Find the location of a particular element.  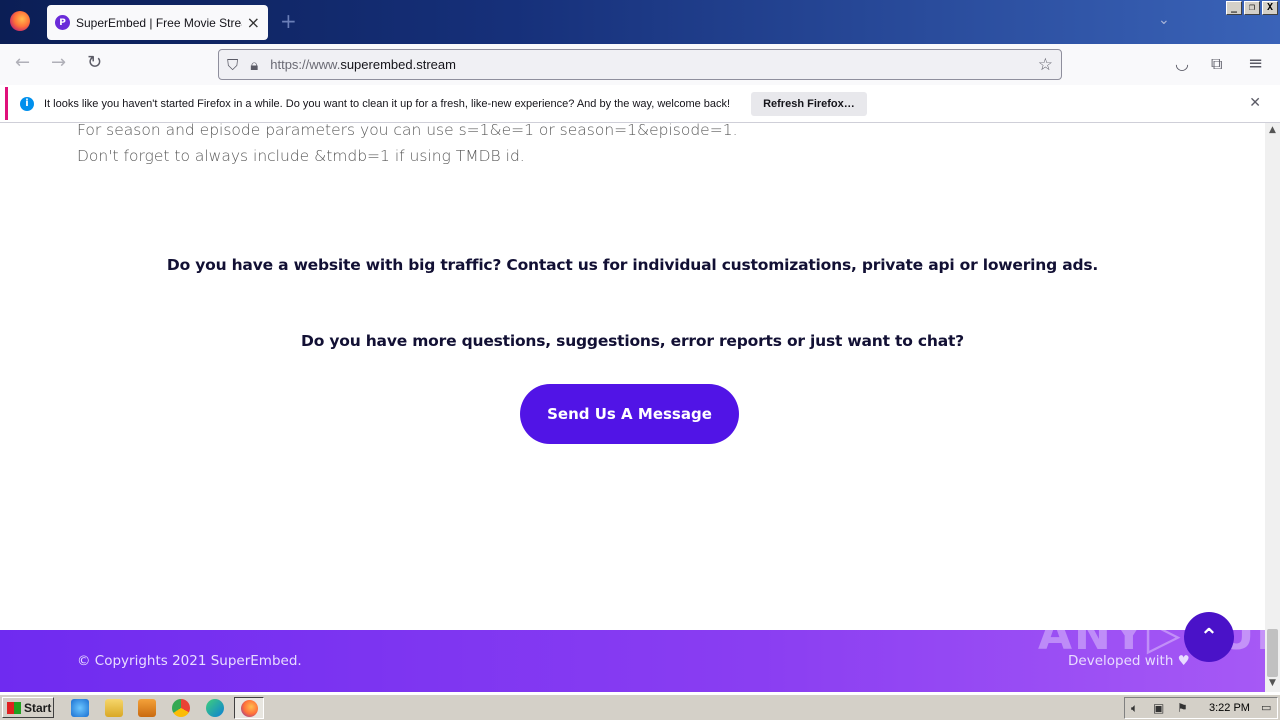

tab-superembed: P SuperEmbed | Free Movie Streaming × is located at coordinates (157, 22).